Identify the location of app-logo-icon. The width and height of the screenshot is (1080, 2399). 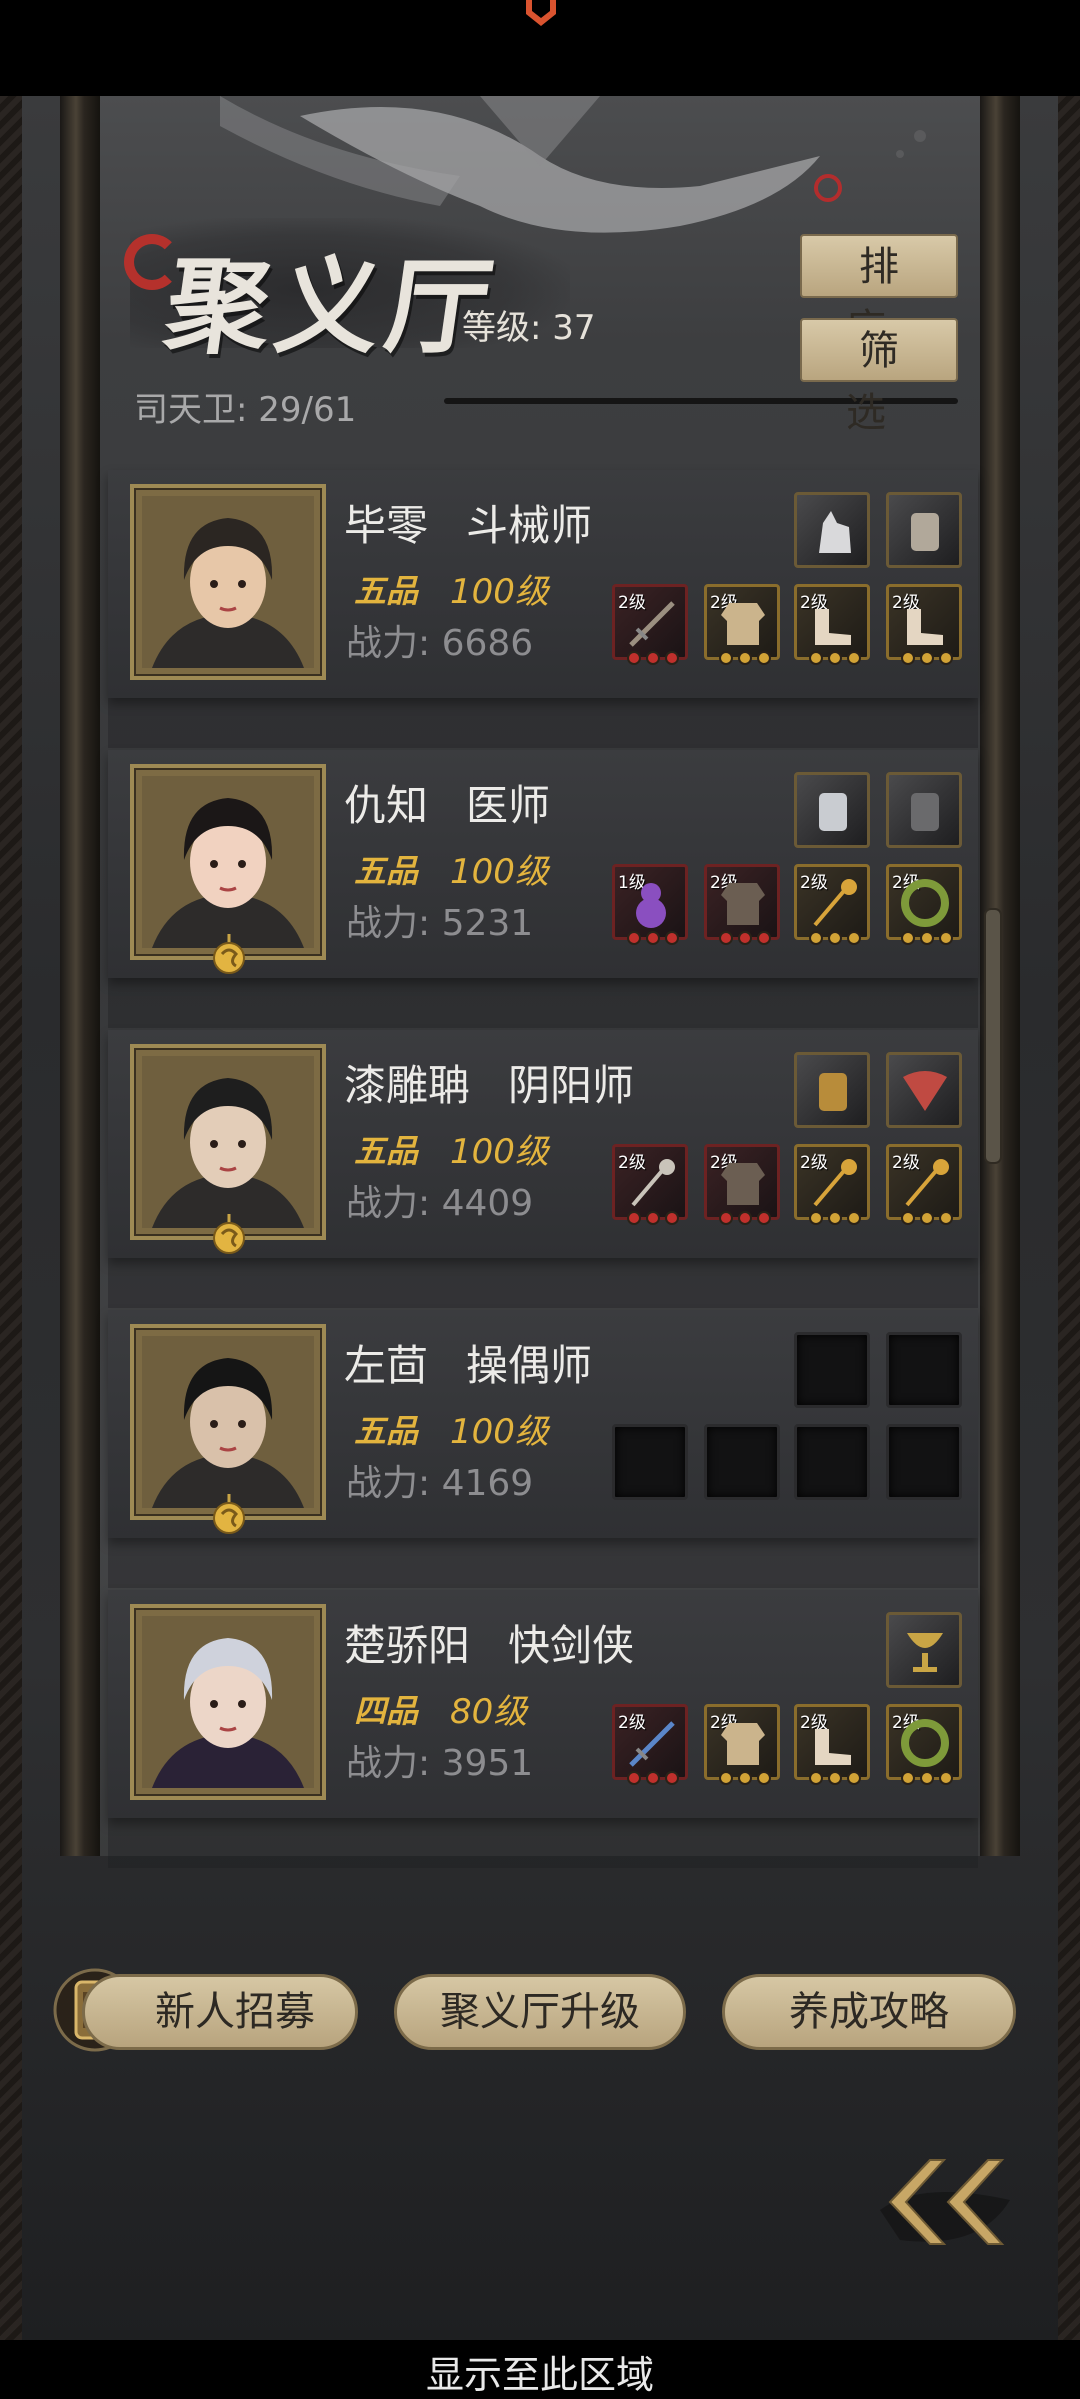
(541, 13).